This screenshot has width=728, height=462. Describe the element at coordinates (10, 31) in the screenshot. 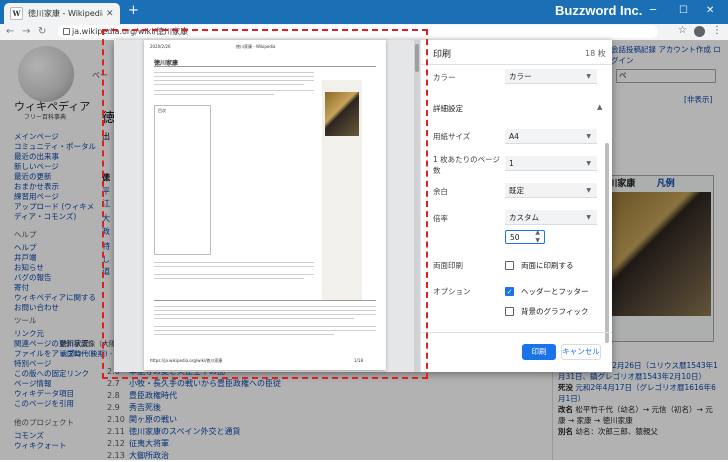

I see `back-icon: ←` at that location.